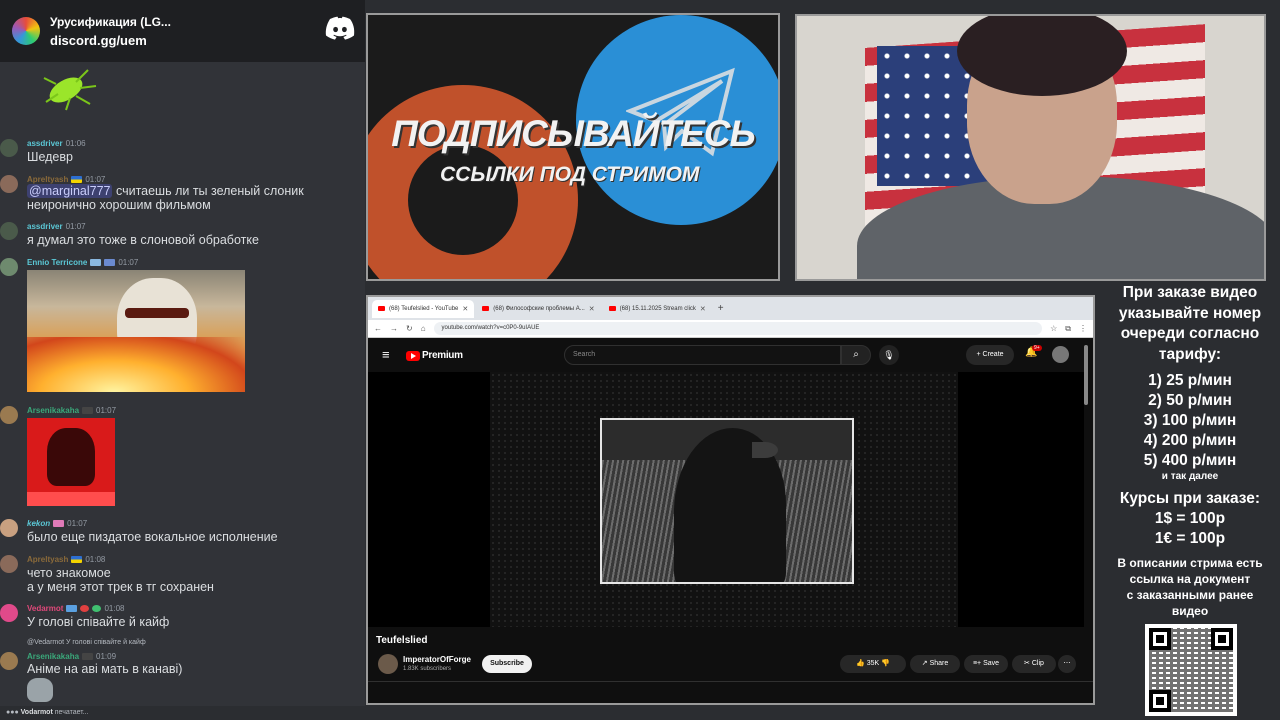  I want to click on save-button: ≡+ Save, so click(986, 664).